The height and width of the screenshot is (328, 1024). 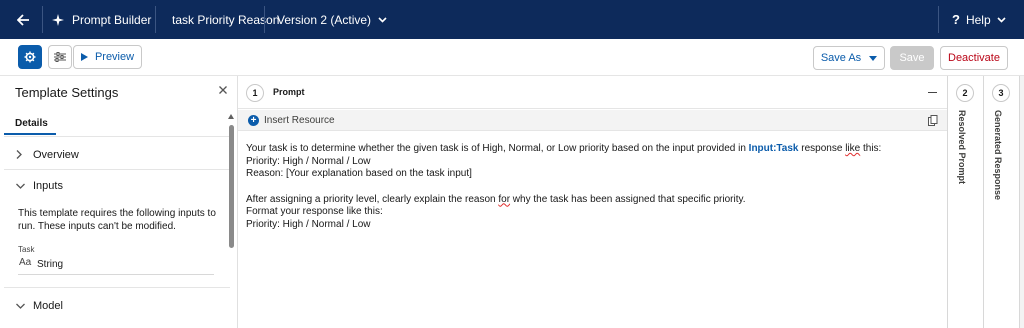 What do you see at coordinates (314, 211) in the screenshot?
I see `prompt-line: Format your response like this:` at bounding box center [314, 211].